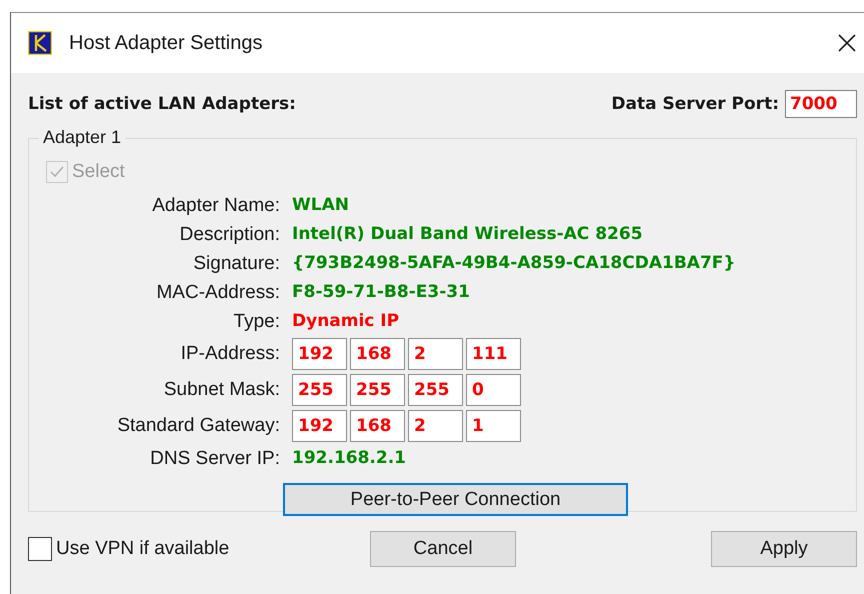  Describe the element at coordinates (40, 549) in the screenshot. I see `vpn-checkbox` at that location.